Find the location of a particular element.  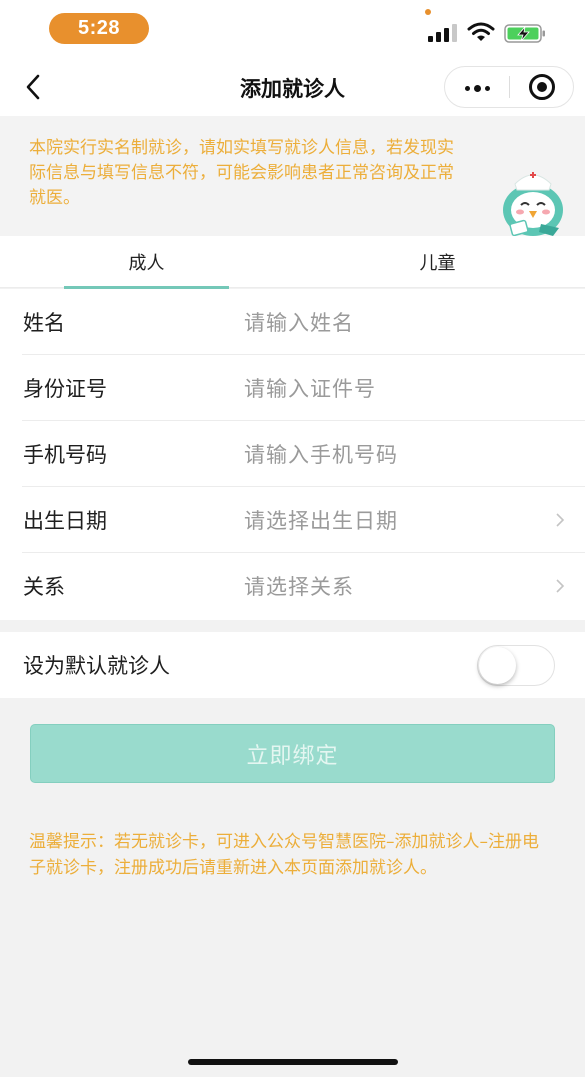

default-patient-toggle is located at coordinates (516, 665).